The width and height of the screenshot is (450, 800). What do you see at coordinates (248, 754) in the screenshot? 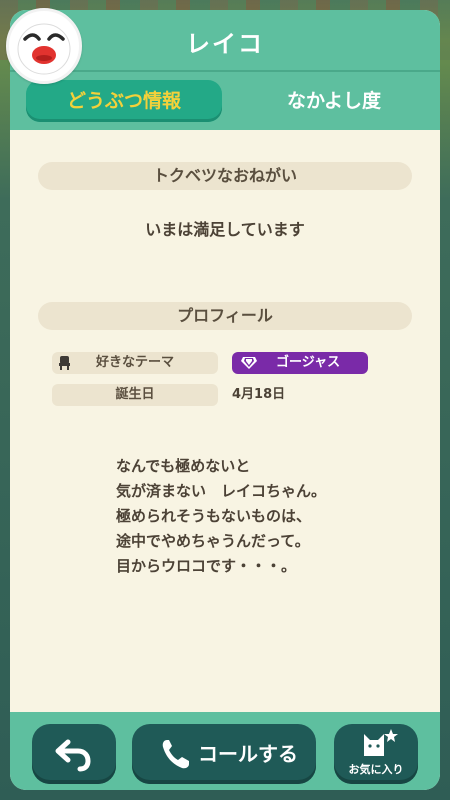
I see `call-button-label: コールする` at bounding box center [248, 754].